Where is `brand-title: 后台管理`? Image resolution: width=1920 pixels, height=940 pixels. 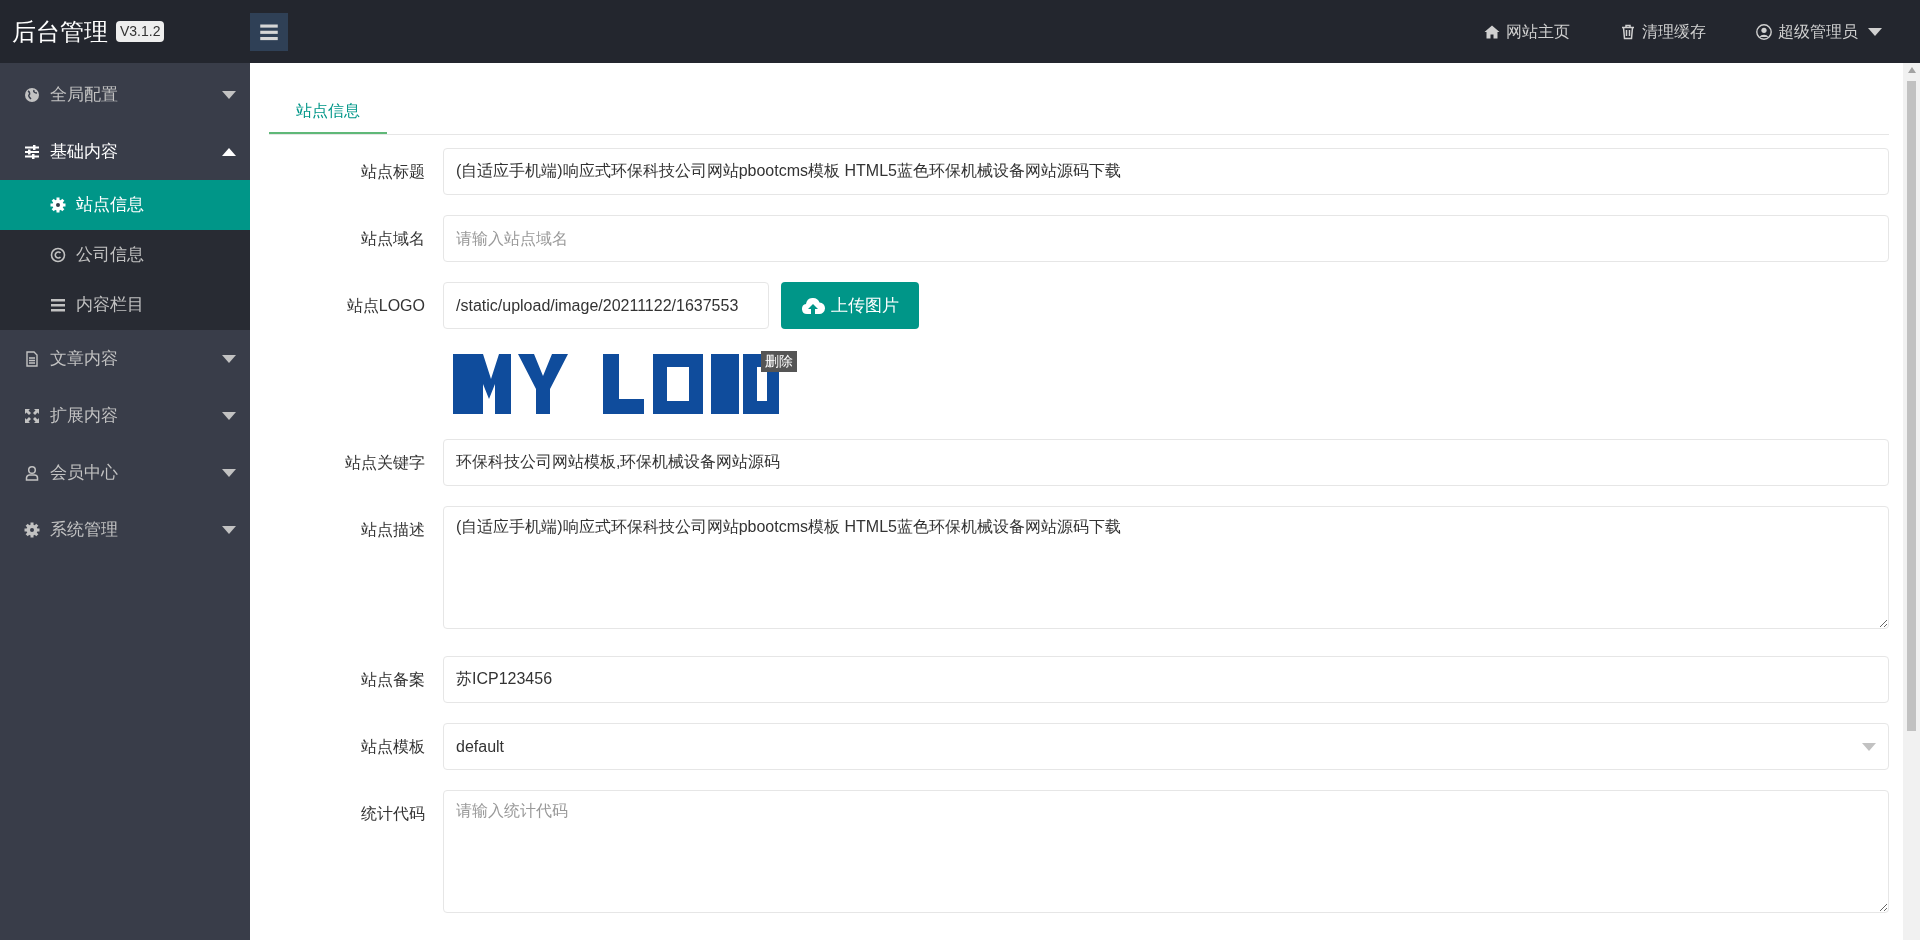
brand-title: 后台管理 is located at coordinates (60, 31).